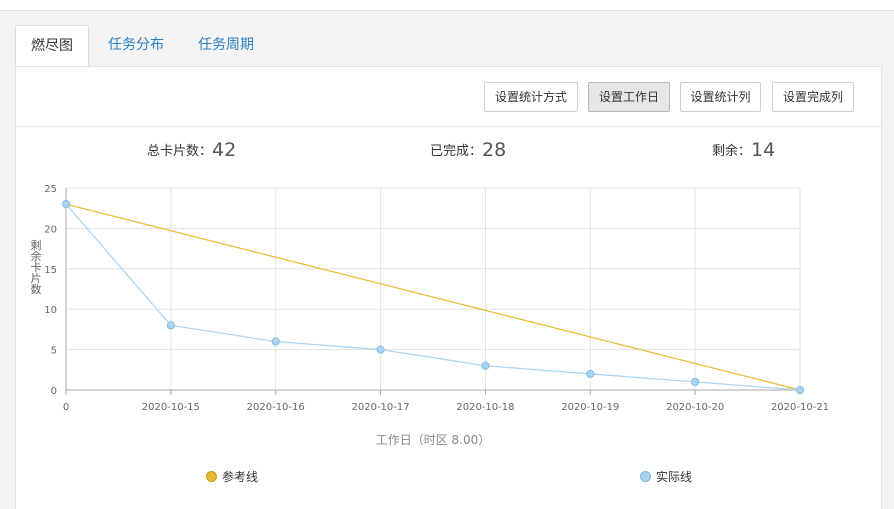  Describe the element at coordinates (54, 391) in the screenshot. I see `y-tick-label: 0` at that location.